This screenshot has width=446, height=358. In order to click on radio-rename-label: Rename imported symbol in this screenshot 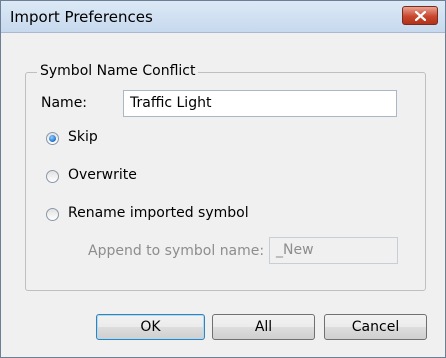, I will do `click(158, 213)`.